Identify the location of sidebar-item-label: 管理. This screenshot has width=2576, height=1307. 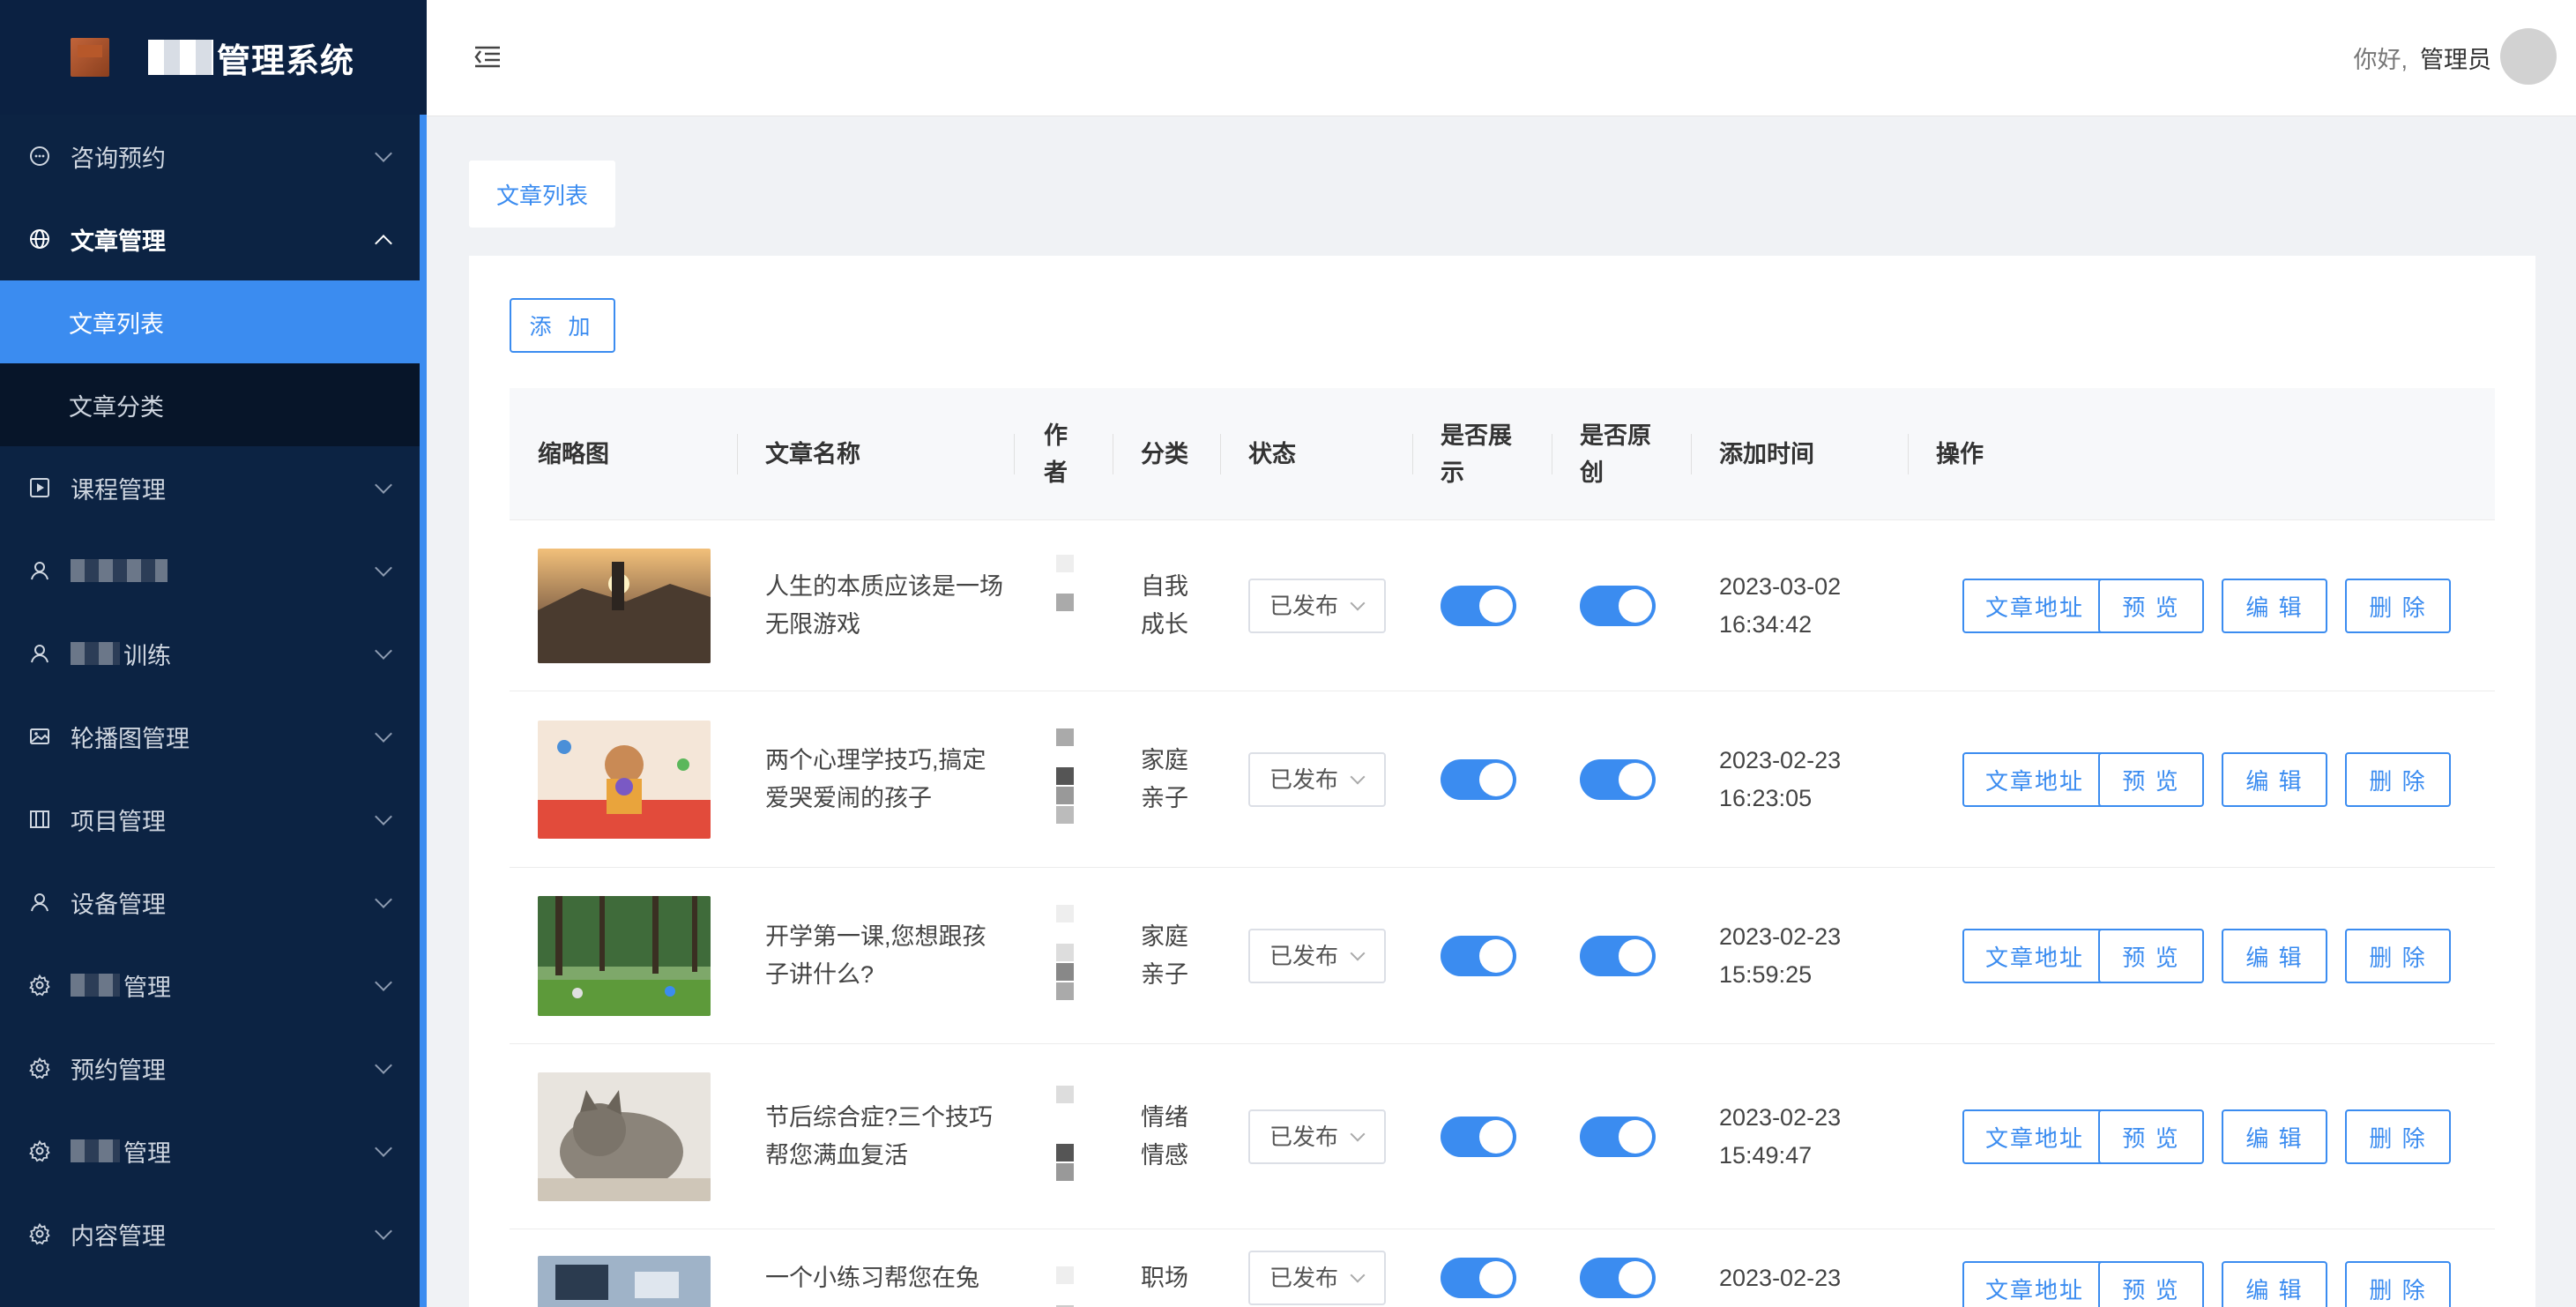
(147, 987).